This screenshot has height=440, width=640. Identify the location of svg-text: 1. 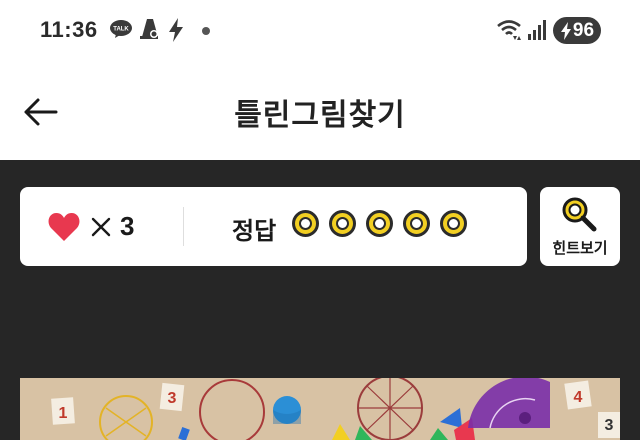
(63, 413).